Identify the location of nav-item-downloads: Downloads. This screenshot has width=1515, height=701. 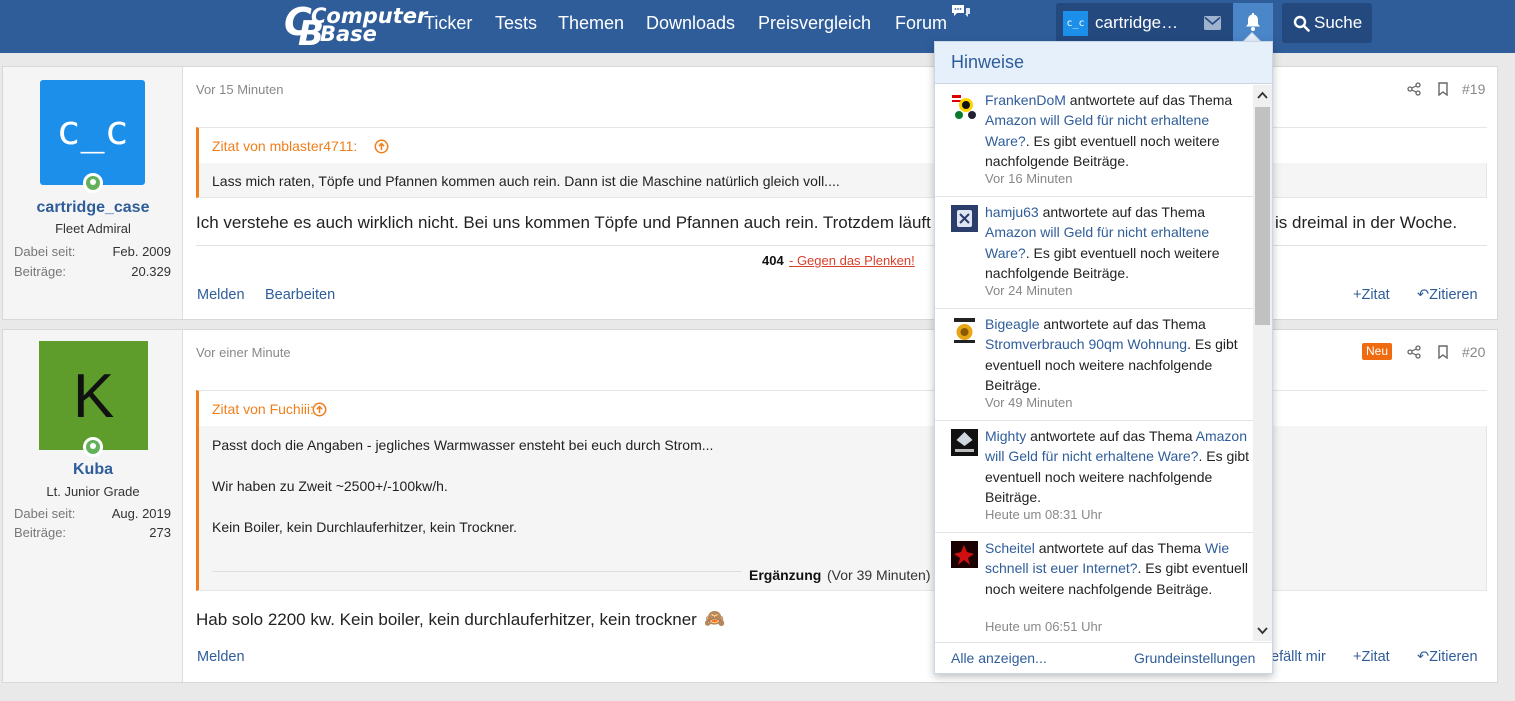
(690, 23).